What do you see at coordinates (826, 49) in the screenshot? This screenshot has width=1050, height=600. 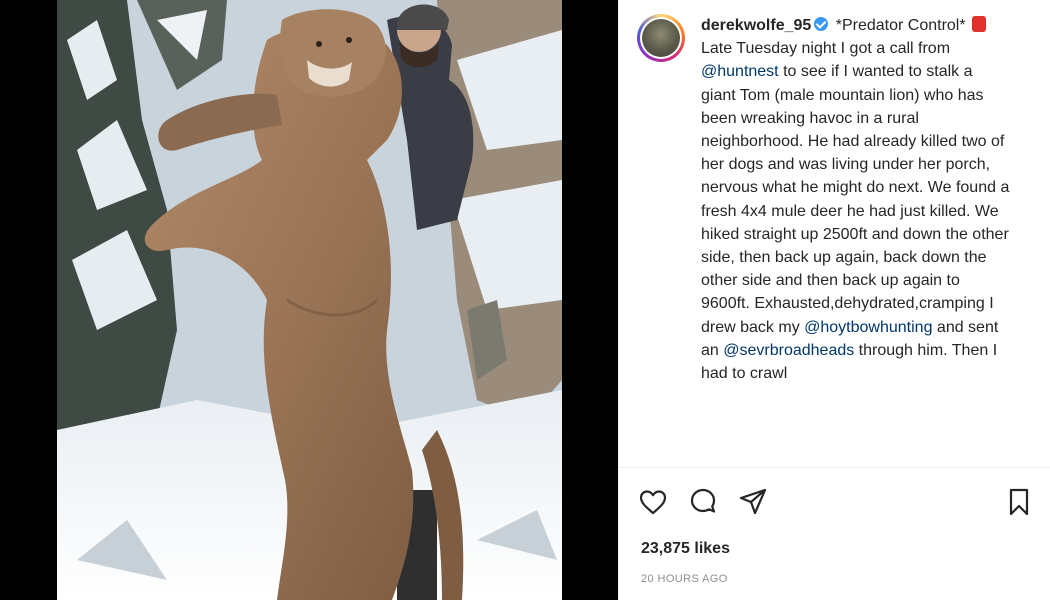 I see `caption-text-2: Late Tuesday night I got a call from` at bounding box center [826, 49].